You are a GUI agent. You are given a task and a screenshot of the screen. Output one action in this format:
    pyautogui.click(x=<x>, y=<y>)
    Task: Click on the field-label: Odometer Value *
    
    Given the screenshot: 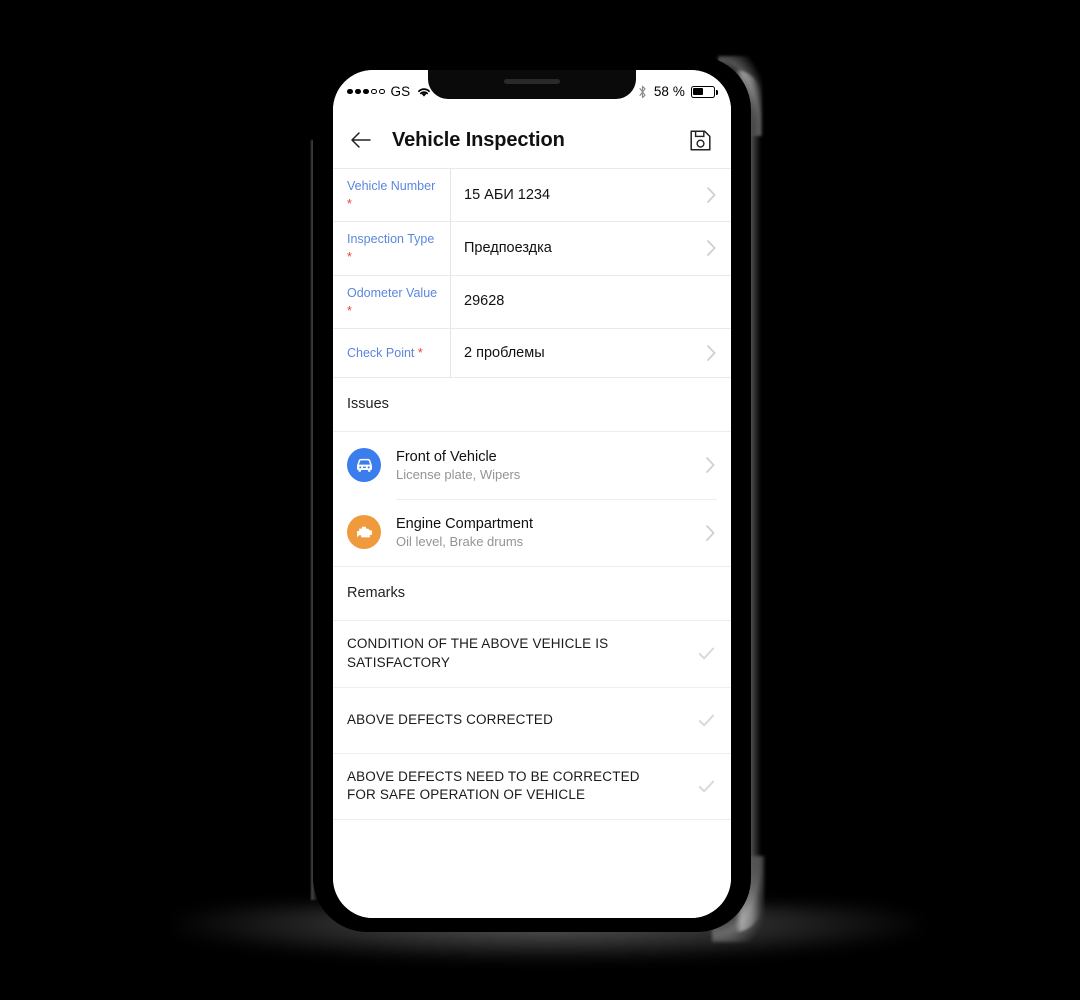 What is the action you would take?
    pyautogui.click(x=392, y=301)
    